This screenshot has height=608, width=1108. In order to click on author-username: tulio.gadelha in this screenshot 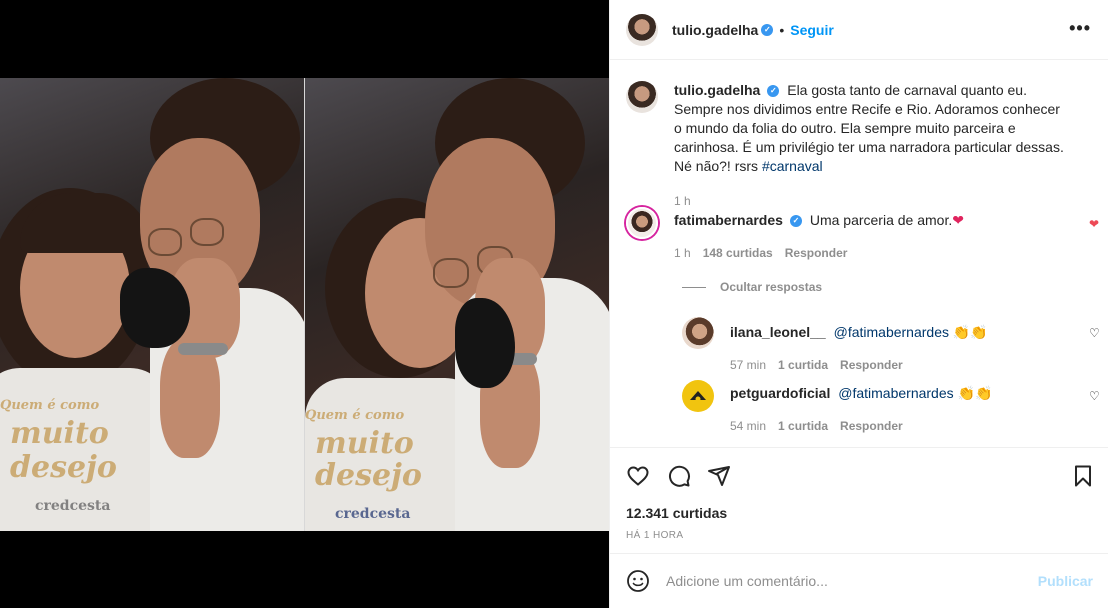, I will do `click(715, 30)`.